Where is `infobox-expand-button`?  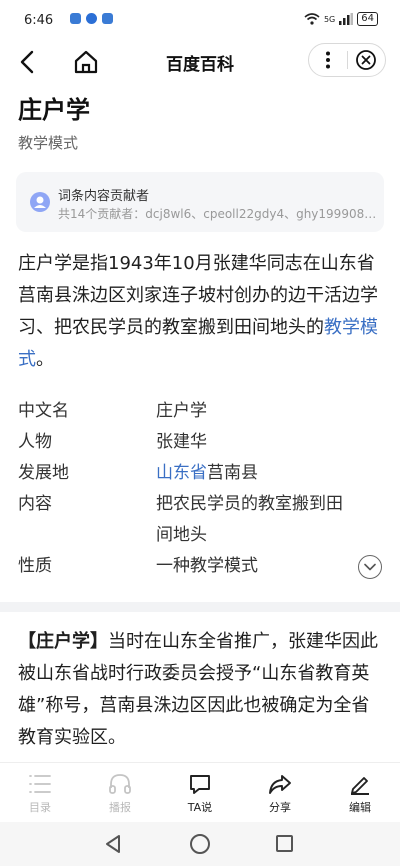 infobox-expand-button is located at coordinates (370, 567).